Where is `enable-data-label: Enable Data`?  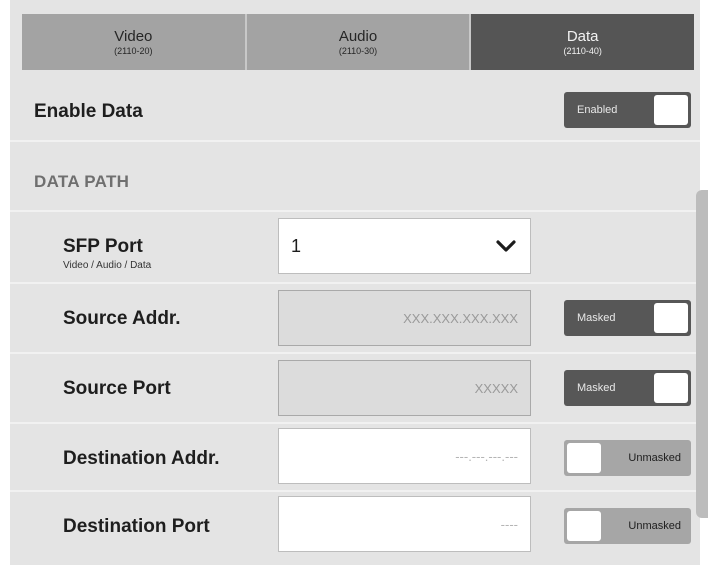
enable-data-label: Enable Data is located at coordinates (88, 111).